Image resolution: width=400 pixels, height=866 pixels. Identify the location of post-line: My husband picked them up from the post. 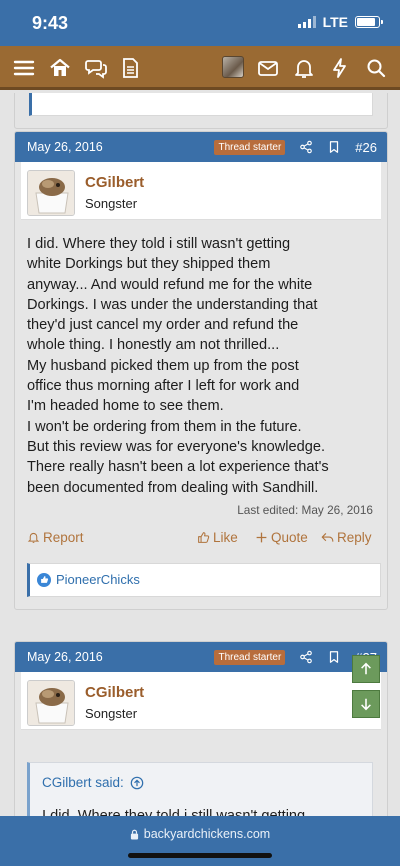
(163, 365).